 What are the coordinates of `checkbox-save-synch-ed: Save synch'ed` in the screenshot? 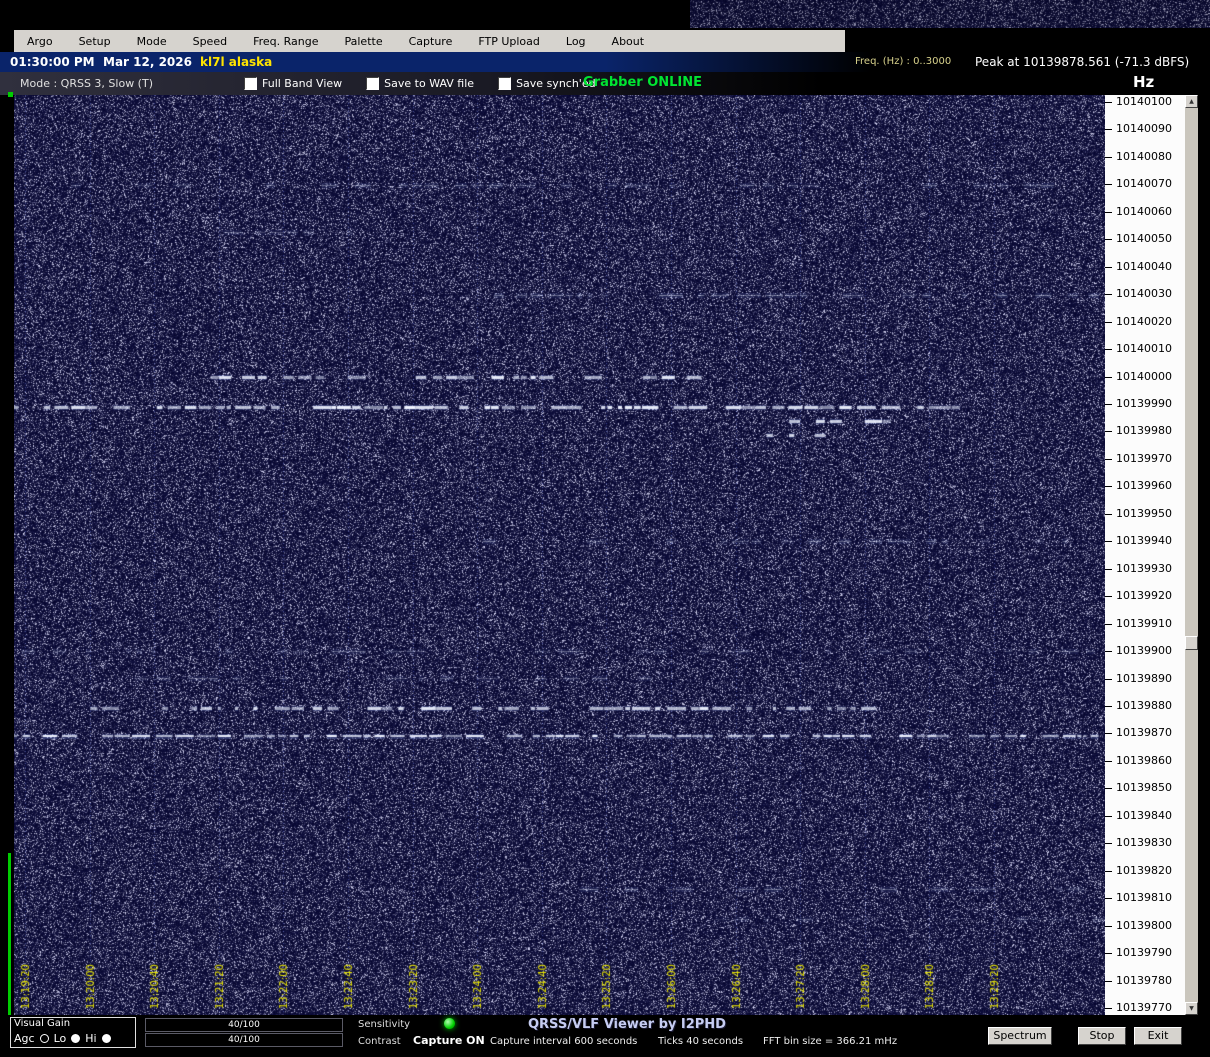 It's located at (547, 83).